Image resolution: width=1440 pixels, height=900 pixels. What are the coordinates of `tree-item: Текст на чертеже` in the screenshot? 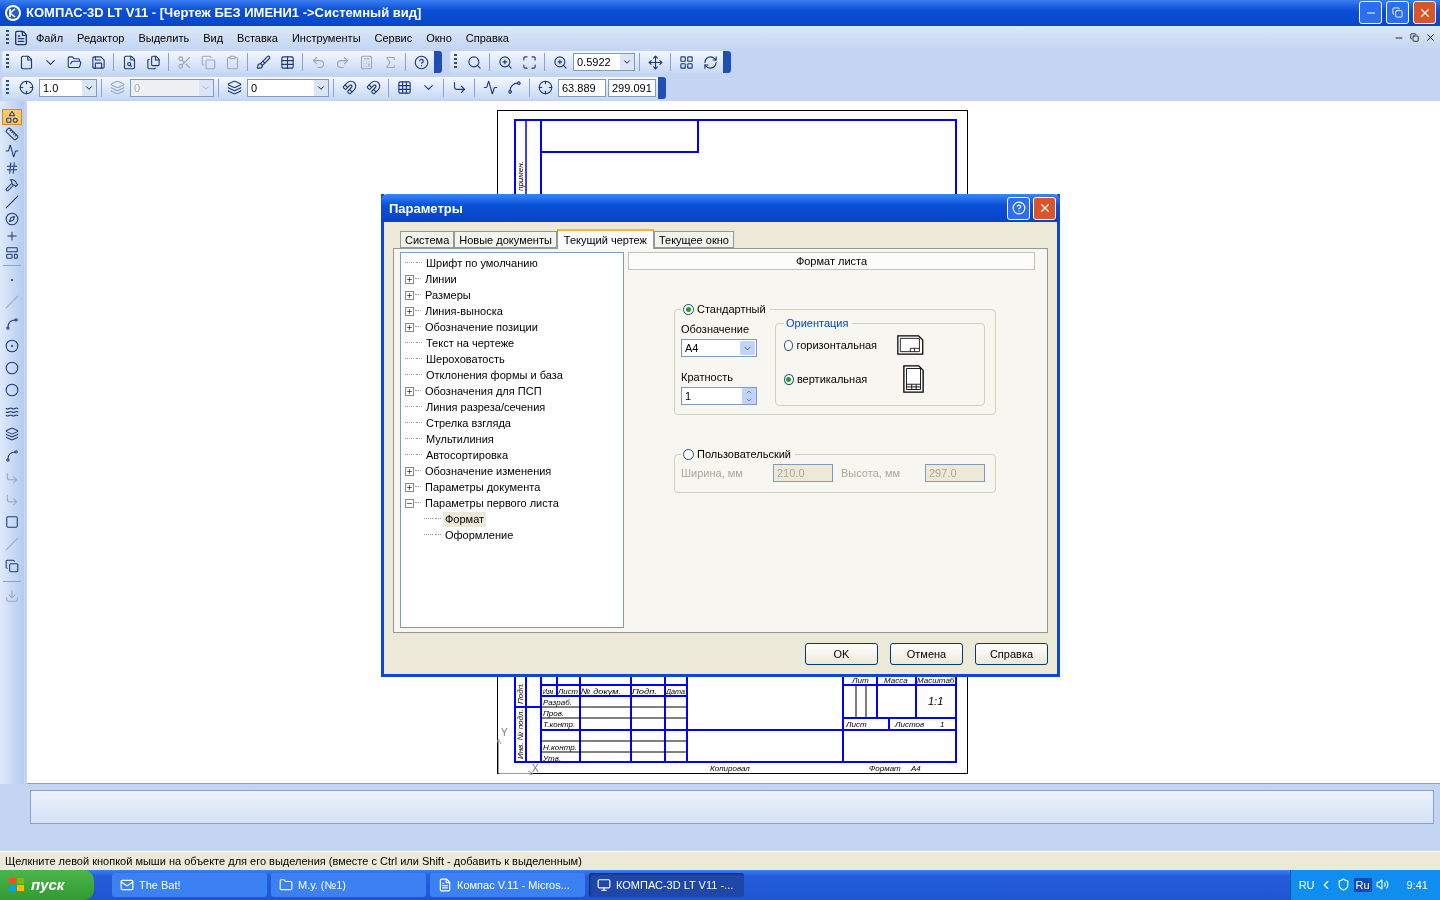 It's located at (470, 343).